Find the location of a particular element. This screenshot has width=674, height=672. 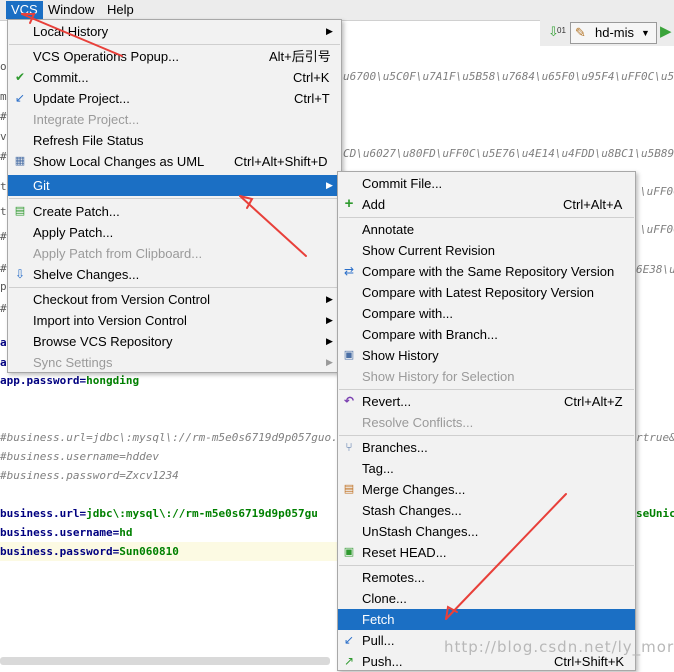

menu-item-local-history: Local History ▶ is located at coordinates (174, 31).